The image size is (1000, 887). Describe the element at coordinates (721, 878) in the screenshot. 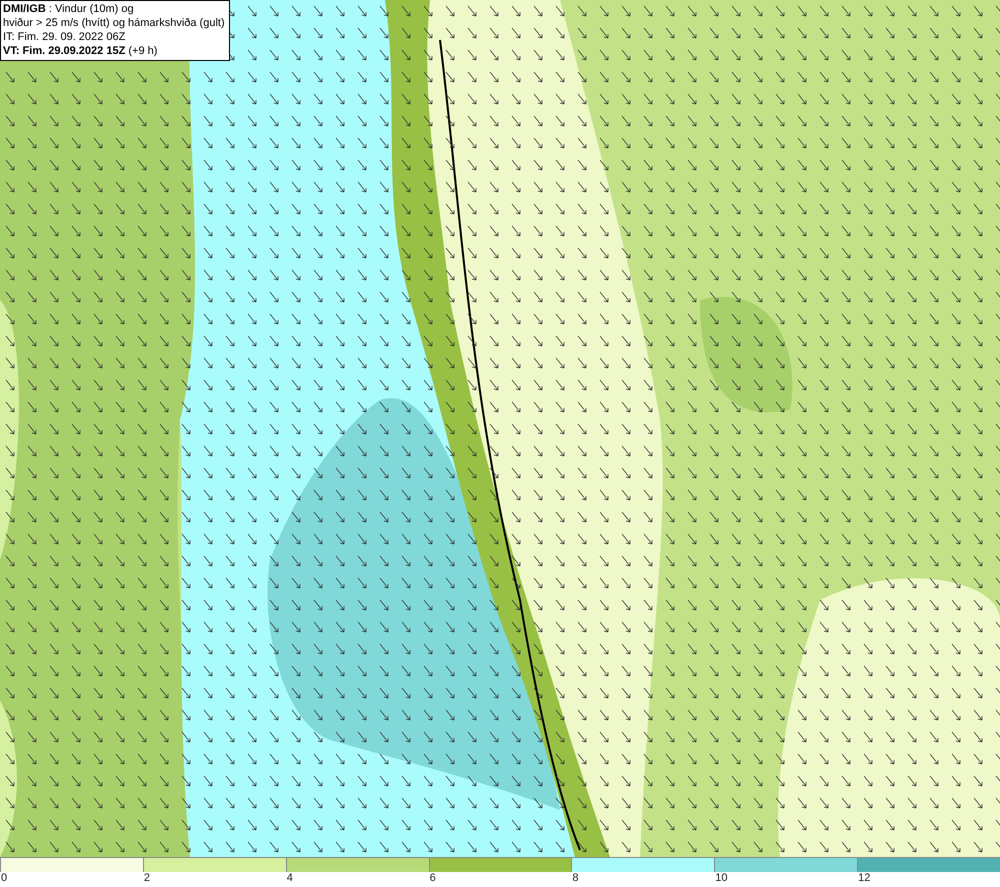

I see `legend-label: 10` at that location.